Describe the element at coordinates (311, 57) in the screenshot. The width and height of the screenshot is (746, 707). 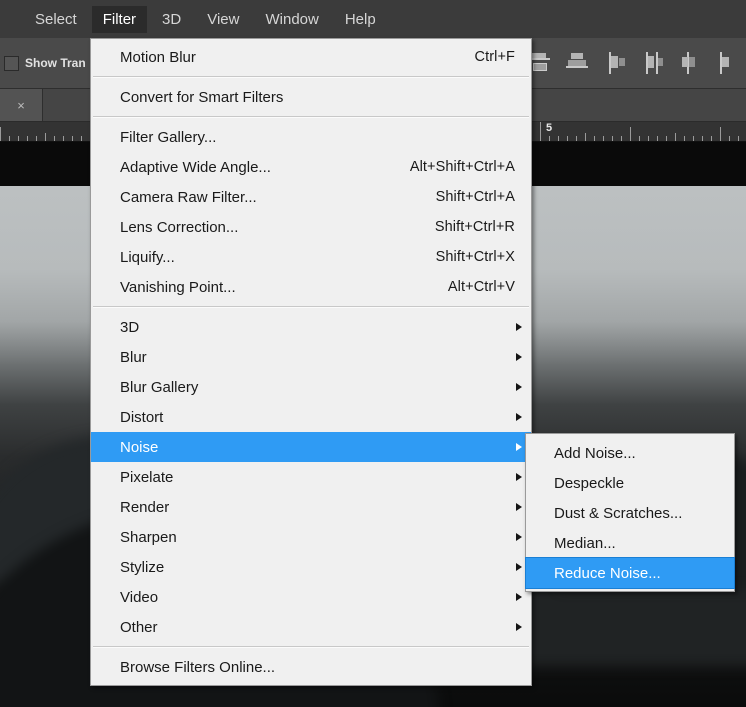
I see `menu-item-motion-blur: Motion Blur Ctrl+F` at that location.